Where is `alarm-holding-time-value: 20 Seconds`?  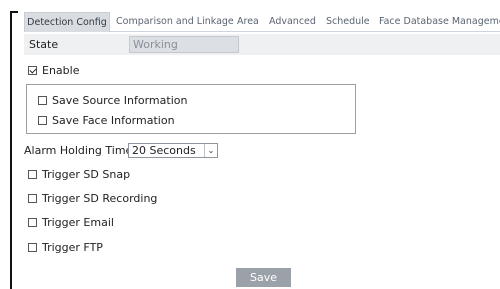 alarm-holding-time-value: 20 Seconds is located at coordinates (164, 150).